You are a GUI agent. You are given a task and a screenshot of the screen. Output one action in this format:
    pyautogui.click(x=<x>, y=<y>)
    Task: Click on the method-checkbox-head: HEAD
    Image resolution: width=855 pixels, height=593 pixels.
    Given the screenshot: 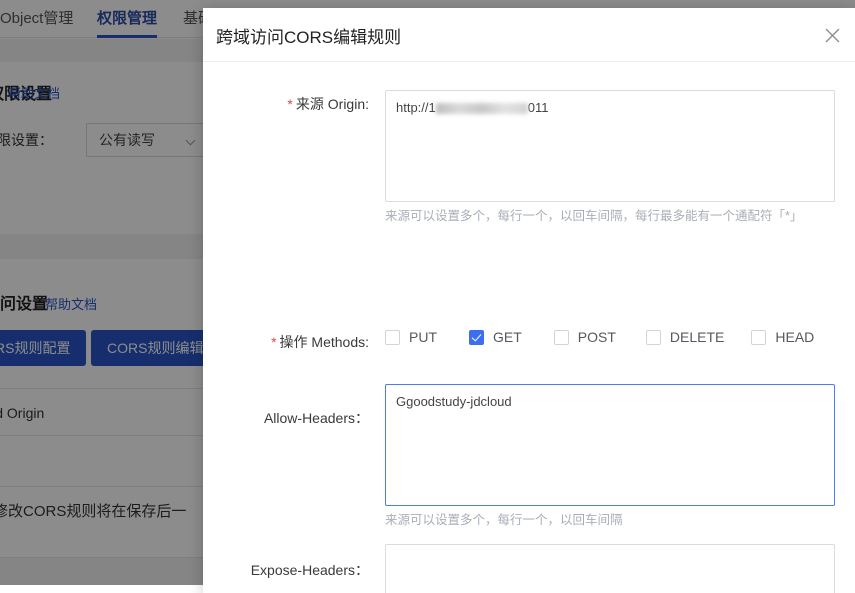 What is the action you would take?
    pyautogui.click(x=782, y=337)
    